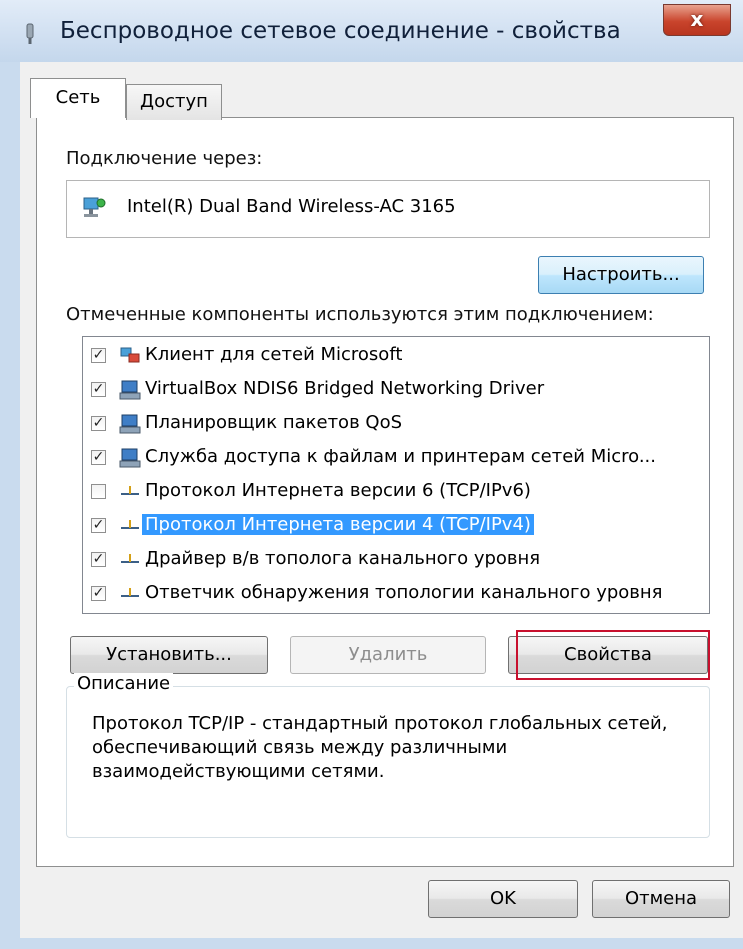 The width and height of the screenshot is (743, 949). I want to click on list-item: ✓ Планировщик пакетов QoS, so click(396, 424).